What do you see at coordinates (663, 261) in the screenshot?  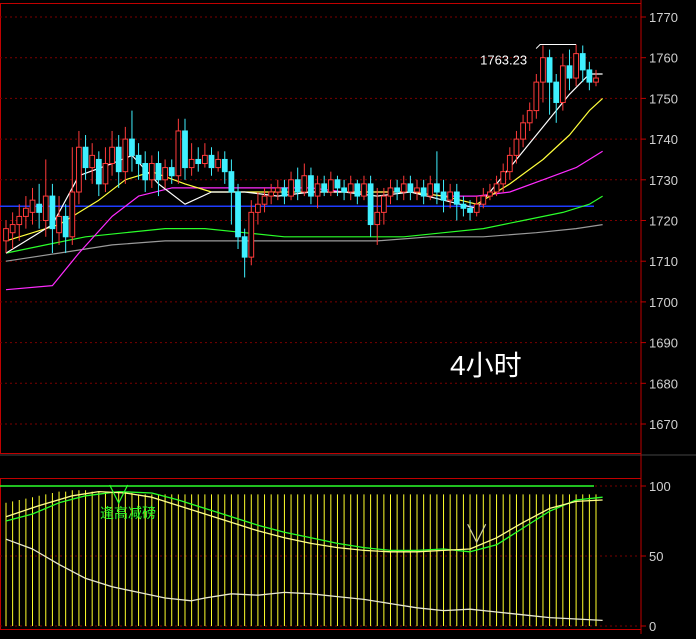 I see `price-tick-label: 1710` at bounding box center [663, 261].